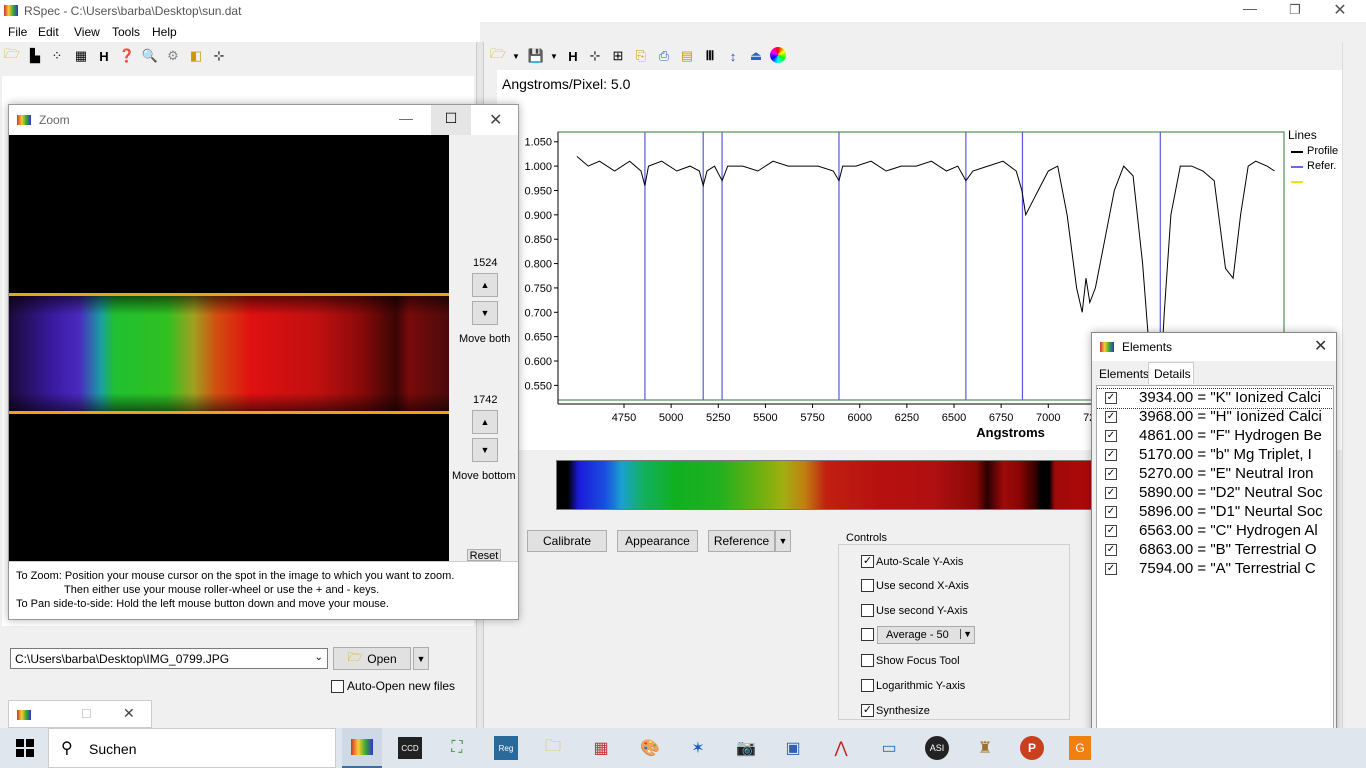  I want to click on print-icon: ⎙, so click(664, 56).